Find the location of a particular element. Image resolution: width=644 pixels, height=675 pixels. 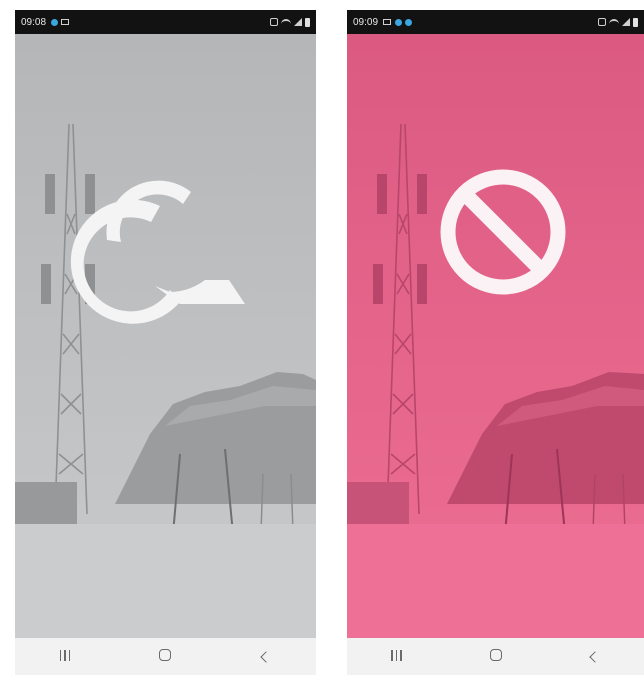

status-bar: 09:08 is located at coordinates (165, 22).